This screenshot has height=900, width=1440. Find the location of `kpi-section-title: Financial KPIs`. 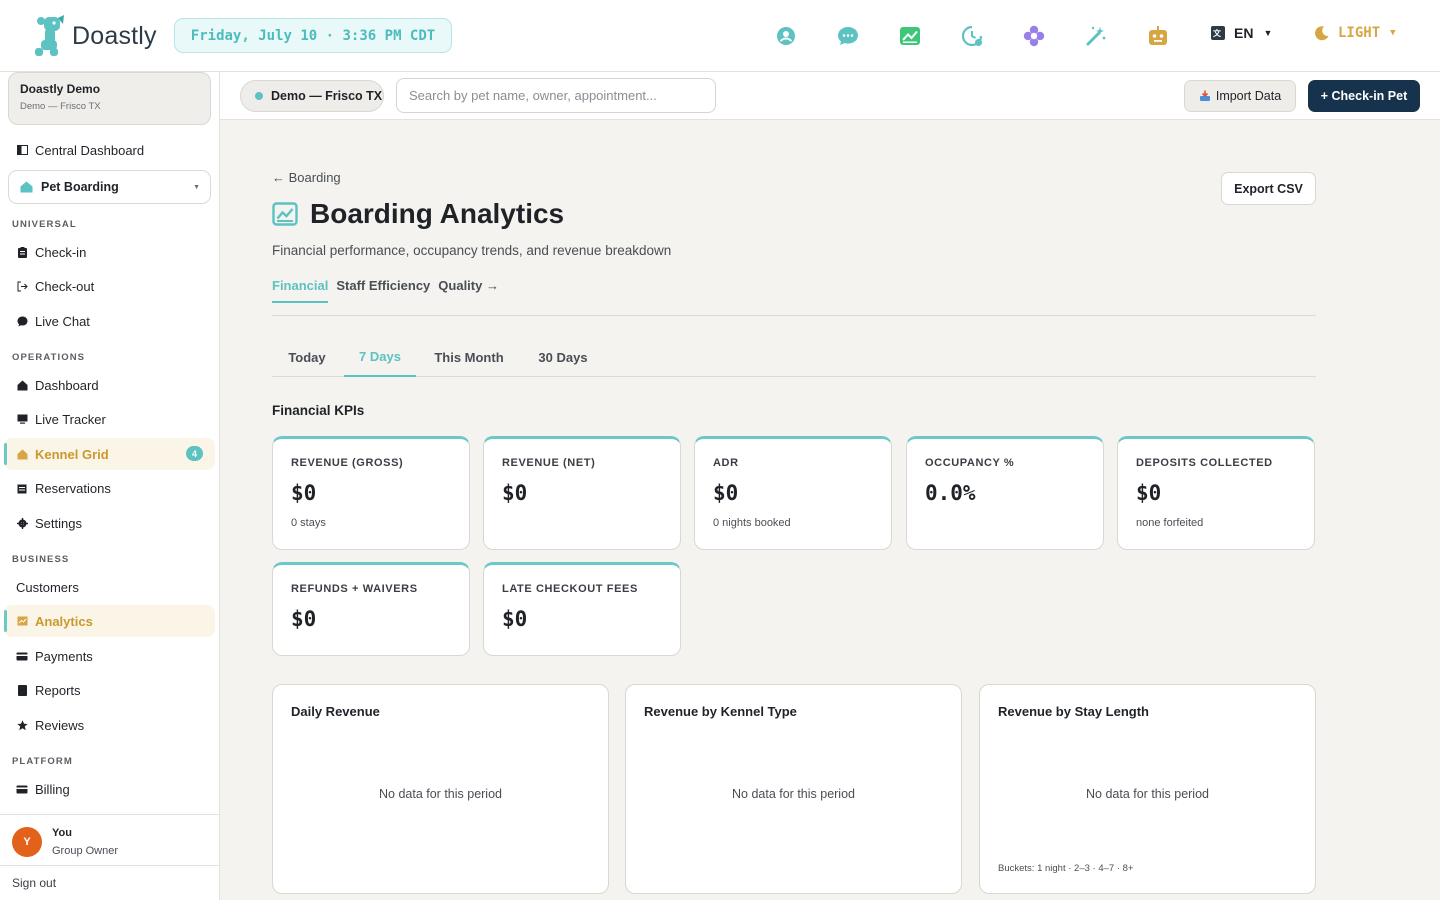

kpi-section-title: Financial KPIs is located at coordinates (318, 410).